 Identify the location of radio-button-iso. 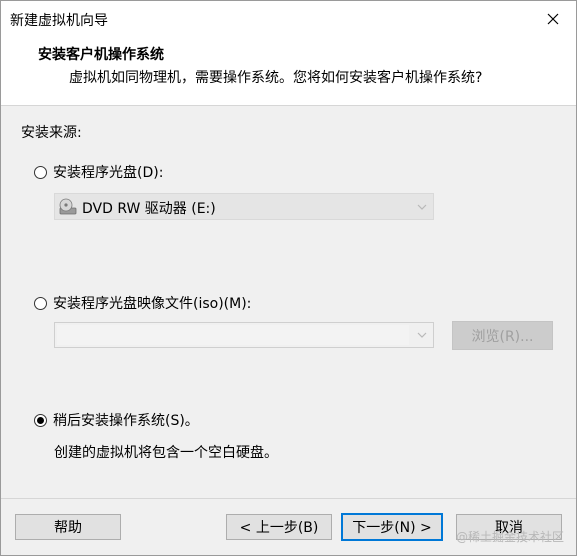
(40, 303).